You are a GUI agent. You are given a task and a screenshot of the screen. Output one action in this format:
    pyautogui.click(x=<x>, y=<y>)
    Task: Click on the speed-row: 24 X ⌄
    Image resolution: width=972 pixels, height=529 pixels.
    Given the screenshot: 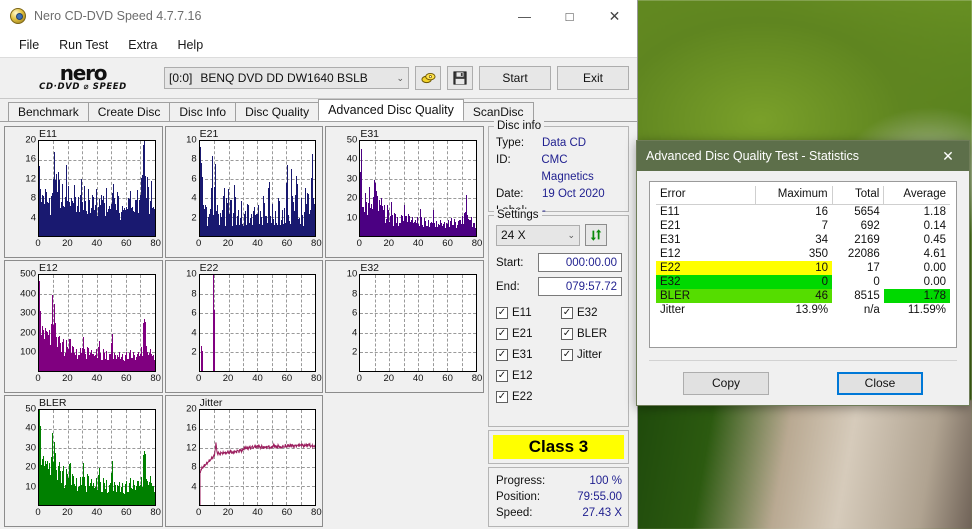 What is the action you would take?
    pyautogui.click(x=559, y=235)
    